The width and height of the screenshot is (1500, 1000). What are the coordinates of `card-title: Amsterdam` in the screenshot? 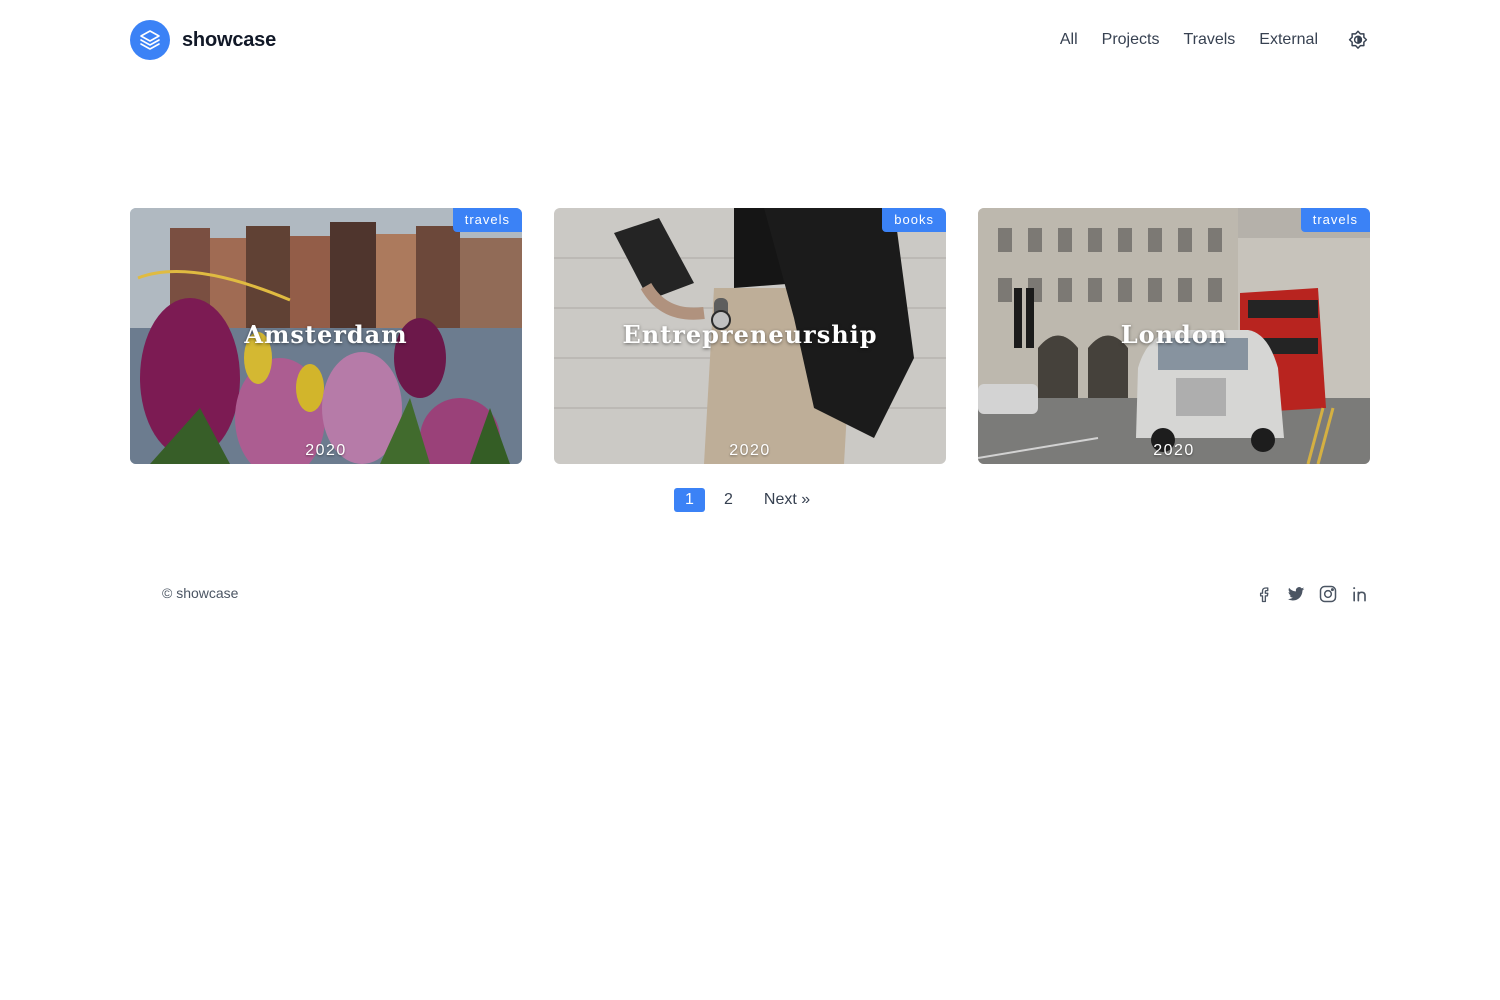 It's located at (326, 334).